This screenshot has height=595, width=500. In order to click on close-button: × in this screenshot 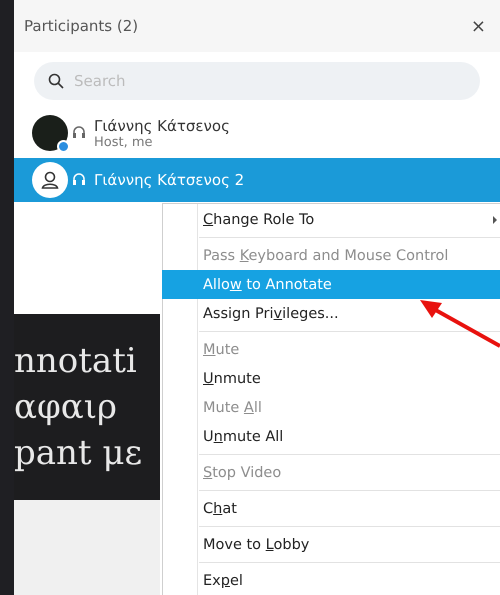, I will do `click(478, 26)`.